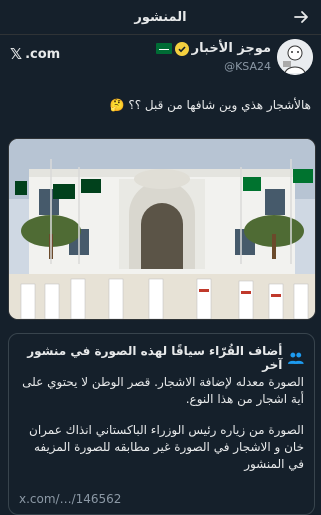 This screenshot has width=321, height=515. I want to click on tweet-header: موجز الأخبار @KSA24 𝕏 .com, so click(160, 59).